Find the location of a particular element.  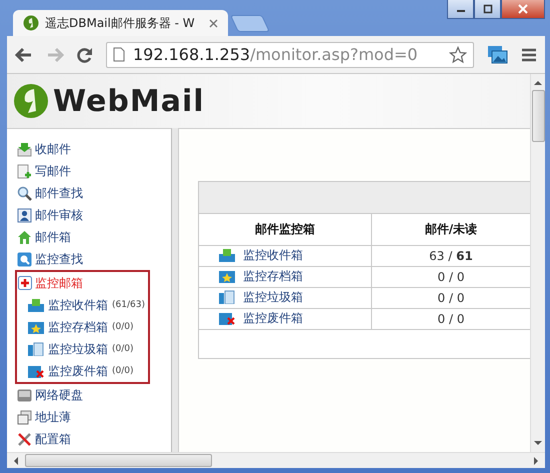

tab-title: 遥志DBMail邮件服务器 - W is located at coordinates (120, 23).